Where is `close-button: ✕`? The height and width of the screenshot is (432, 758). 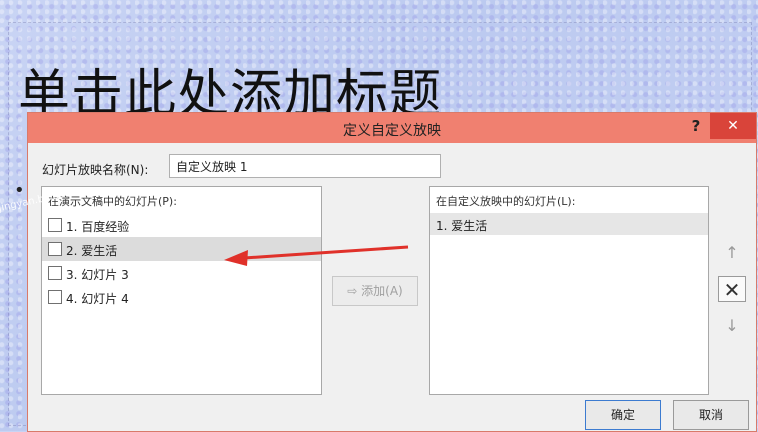
close-button: ✕ is located at coordinates (733, 126).